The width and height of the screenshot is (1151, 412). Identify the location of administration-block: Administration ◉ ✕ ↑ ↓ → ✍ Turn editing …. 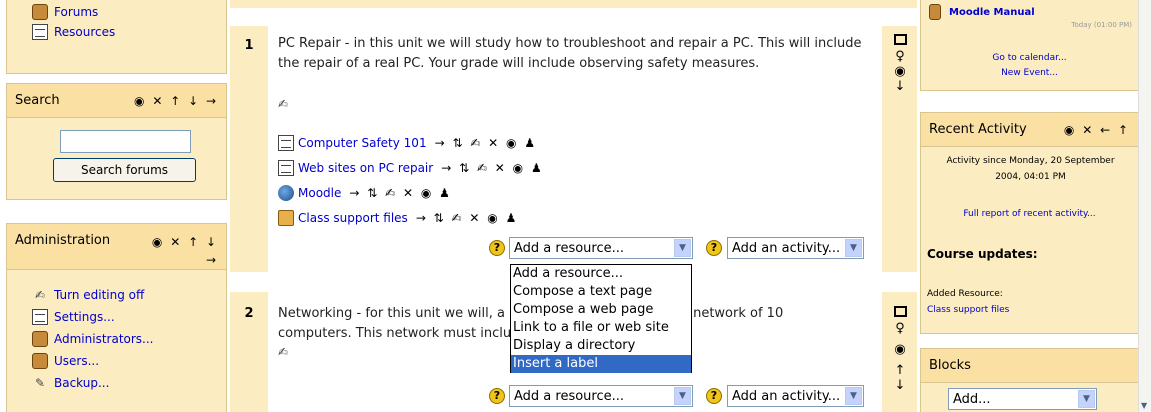
(116, 317).